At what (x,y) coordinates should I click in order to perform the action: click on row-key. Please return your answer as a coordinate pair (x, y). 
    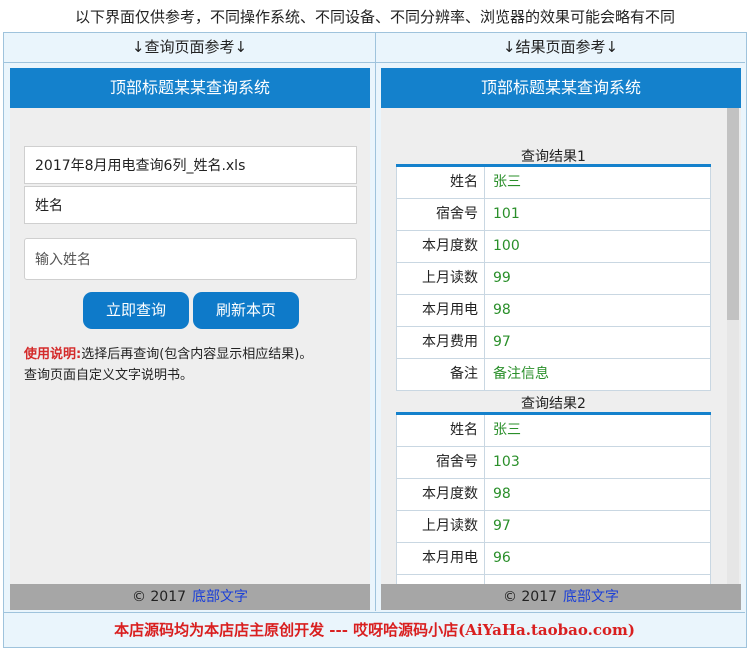
    Looking at the image, I should click on (441, 579).